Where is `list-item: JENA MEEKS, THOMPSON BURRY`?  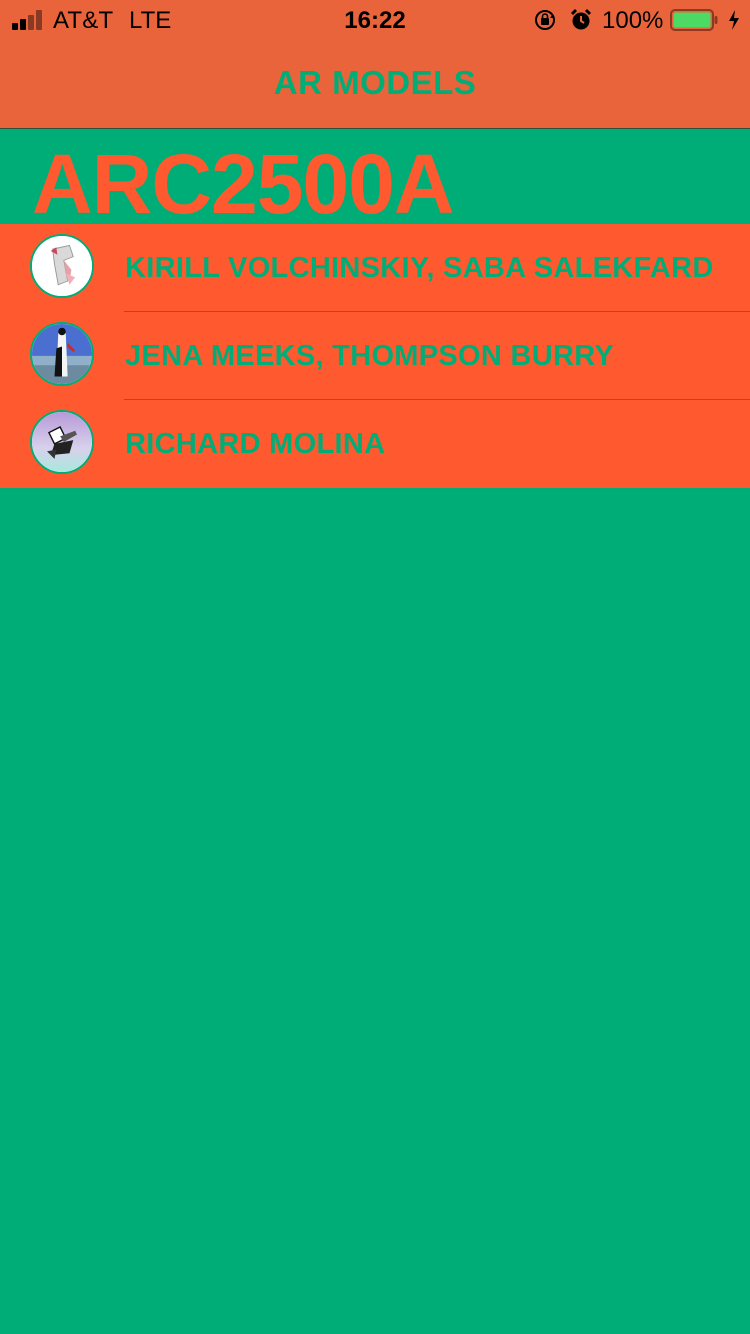
list-item: JENA MEEKS, THOMPSON BURRY is located at coordinates (375, 356).